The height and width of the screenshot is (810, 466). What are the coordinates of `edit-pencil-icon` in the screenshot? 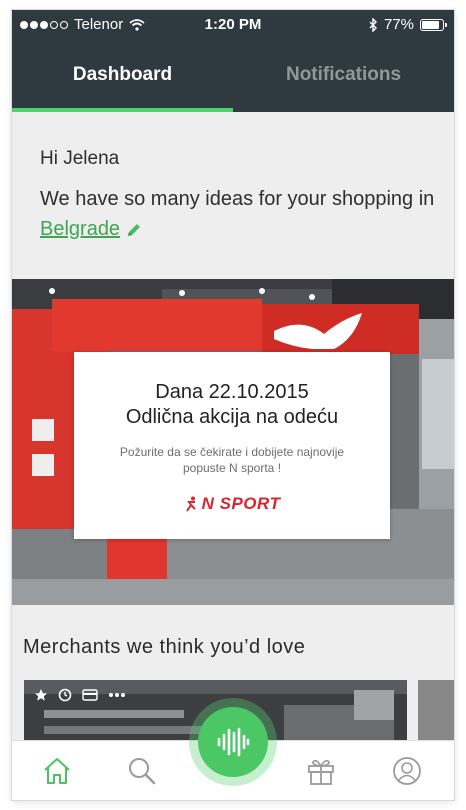 It's located at (134, 230).